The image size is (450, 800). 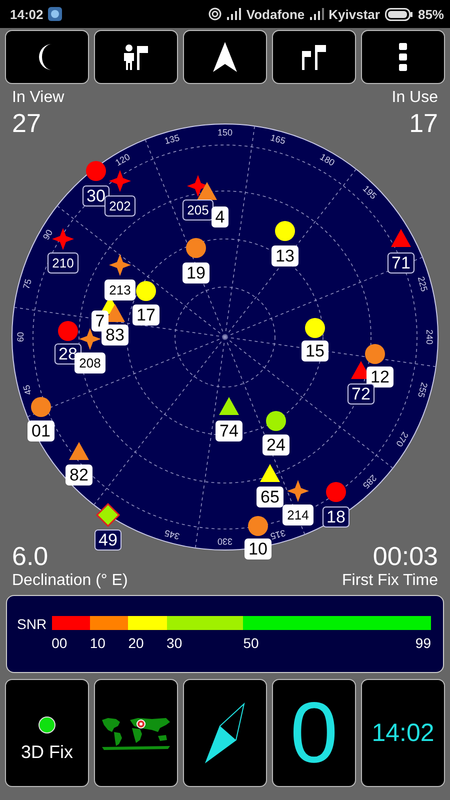 What do you see at coordinates (174, 643) in the screenshot?
I see `snr-tick-label: 30` at bounding box center [174, 643].